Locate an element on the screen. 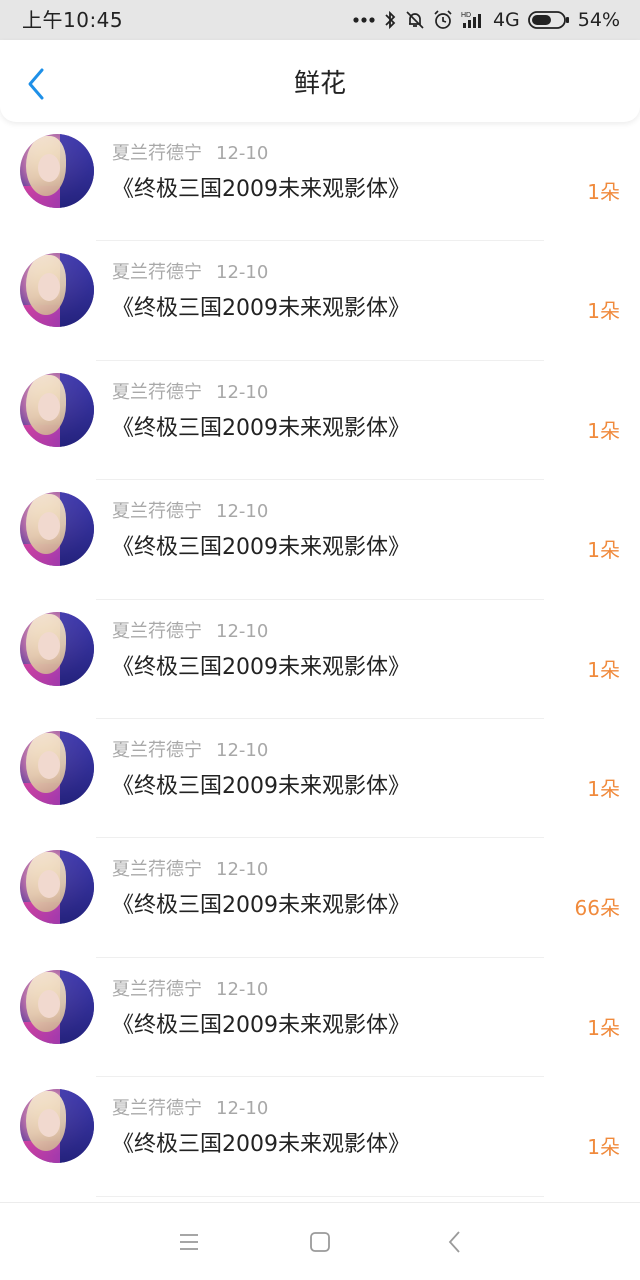  header: 鲜花 is located at coordinates (320, 81).